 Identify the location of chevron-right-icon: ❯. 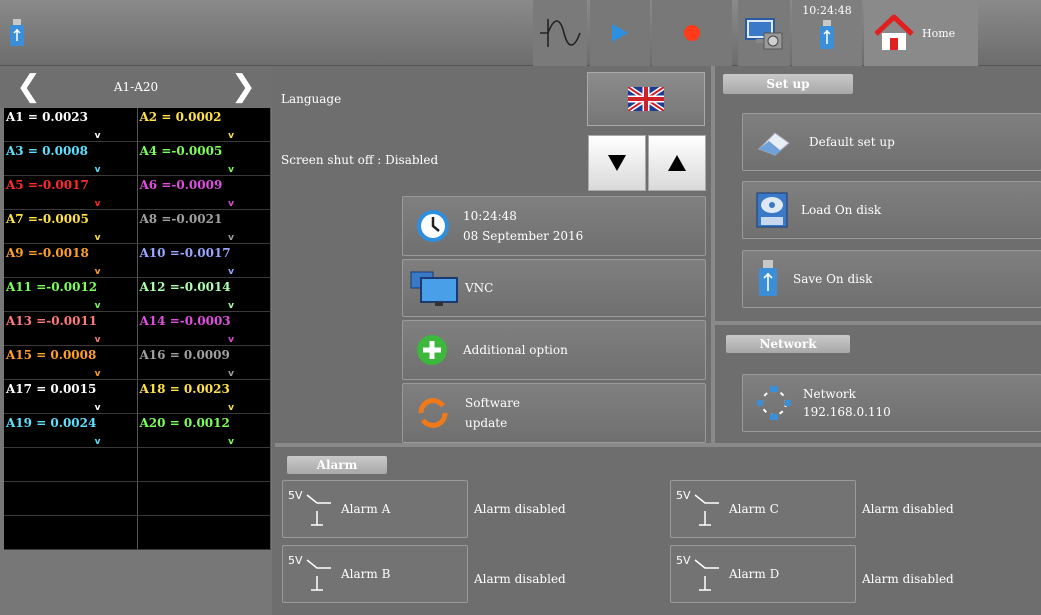
(243, 87).